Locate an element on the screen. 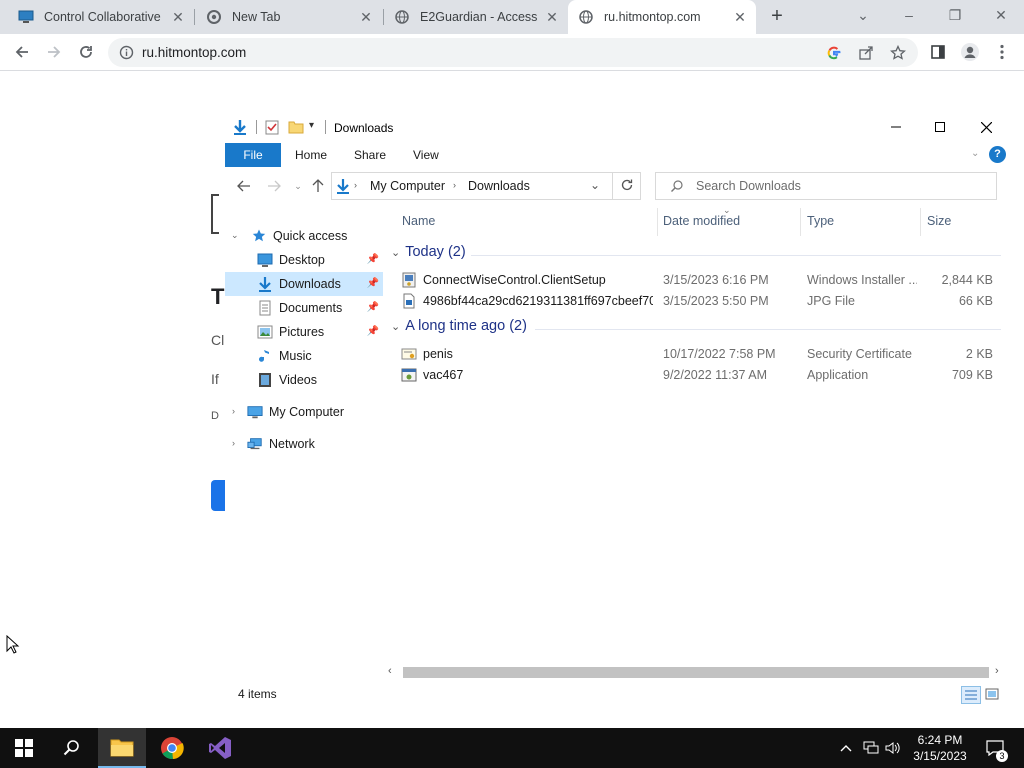 The width and height of the screenshot is (1024, 768). notifications-icon: 3 is located at coordinates (995, 748).